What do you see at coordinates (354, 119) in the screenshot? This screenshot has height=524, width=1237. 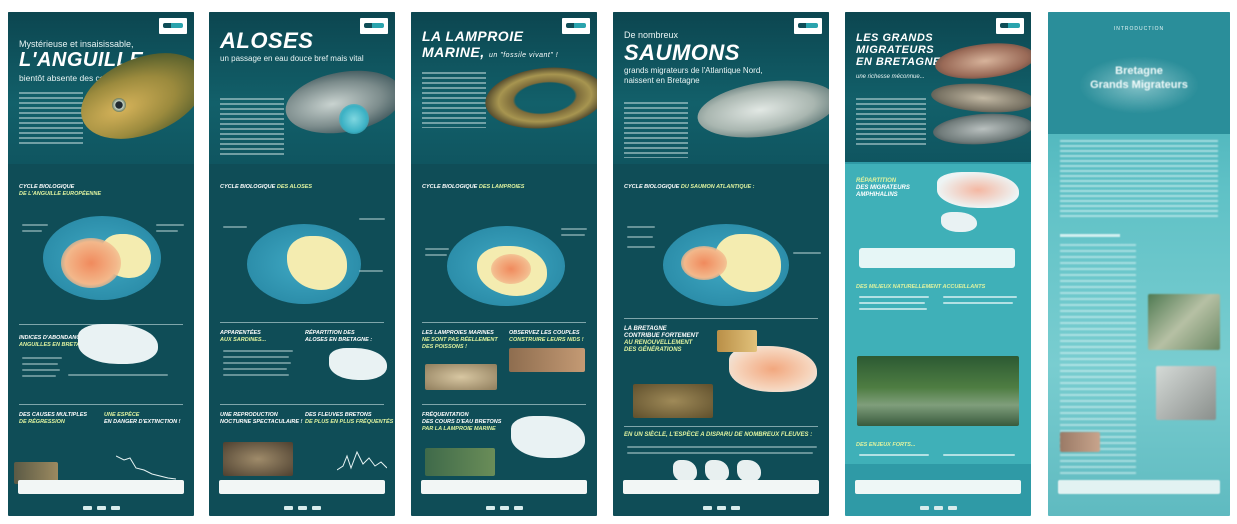 I see `fin-highlight` at bounding box center [354, 119].